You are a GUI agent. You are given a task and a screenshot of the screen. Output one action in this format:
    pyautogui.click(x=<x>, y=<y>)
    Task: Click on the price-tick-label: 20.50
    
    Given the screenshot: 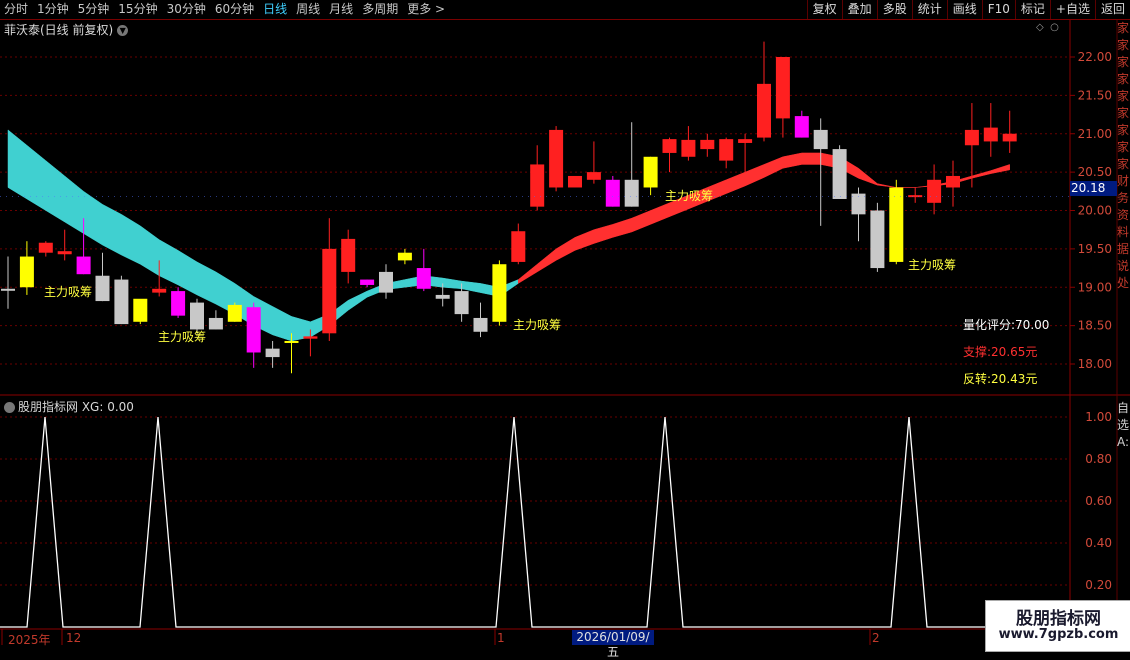 What is the action you would take?
    pyautogui.click(x=1095, y=172)
    